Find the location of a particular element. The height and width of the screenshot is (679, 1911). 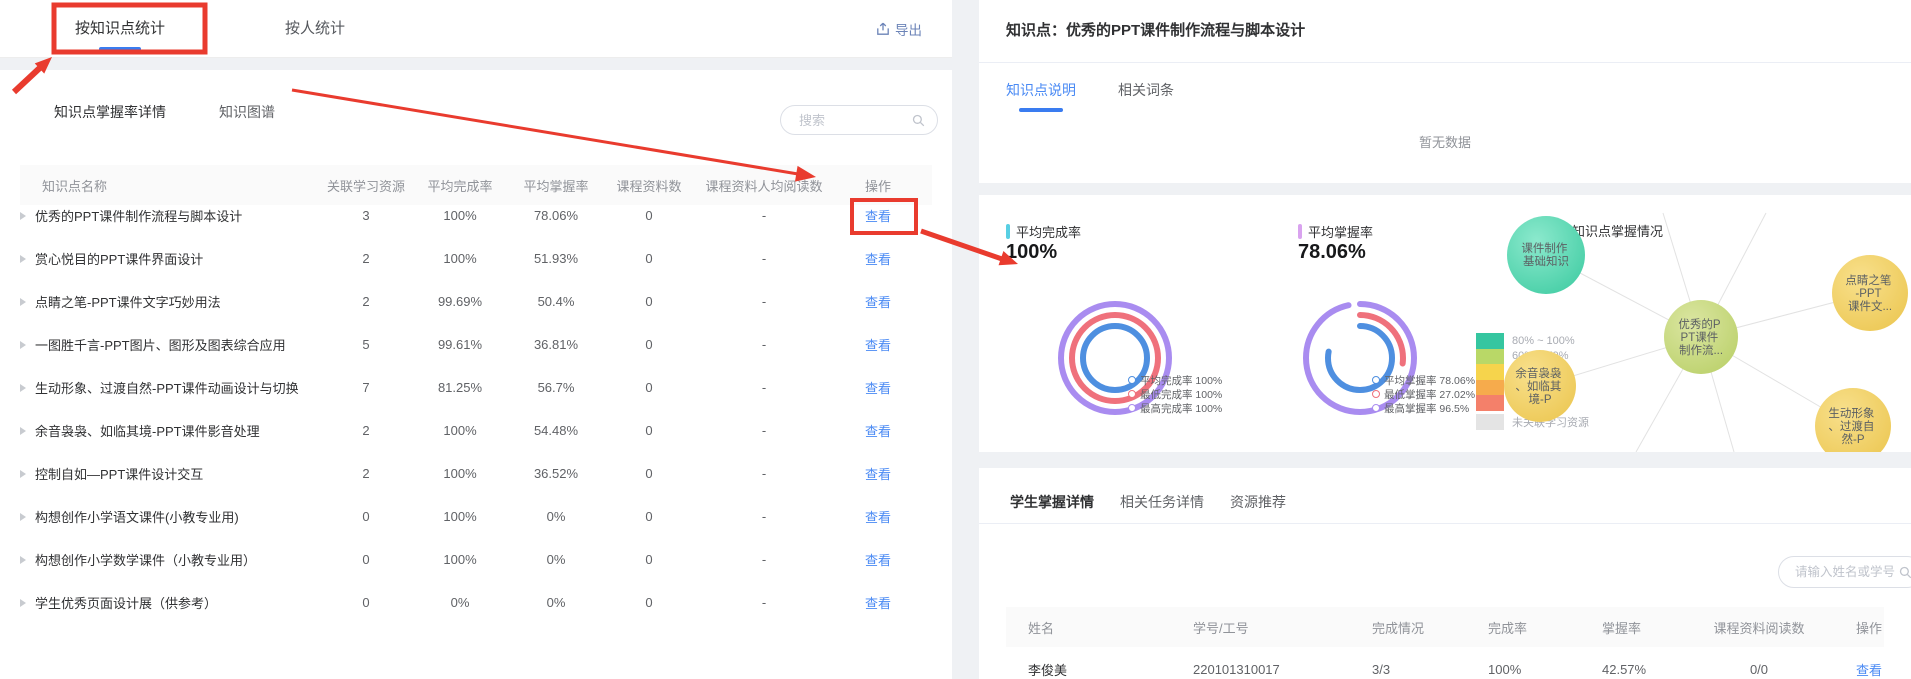

col-completion: 完成率 is located at coordinates (1508, 628).